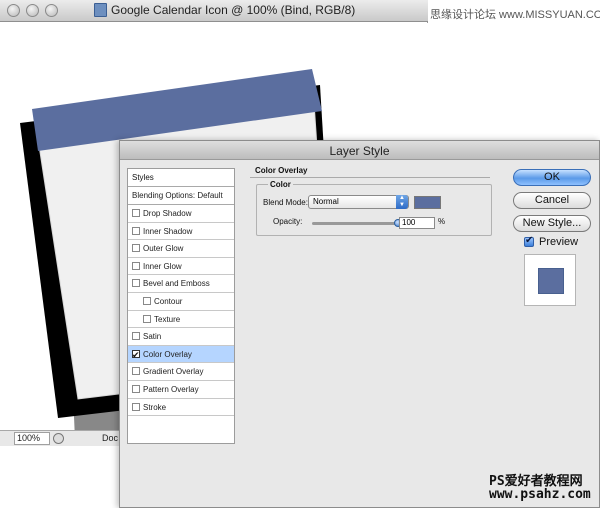  I want to click on chevron-updown-icon: ▲ ▼, so click(402, 202).